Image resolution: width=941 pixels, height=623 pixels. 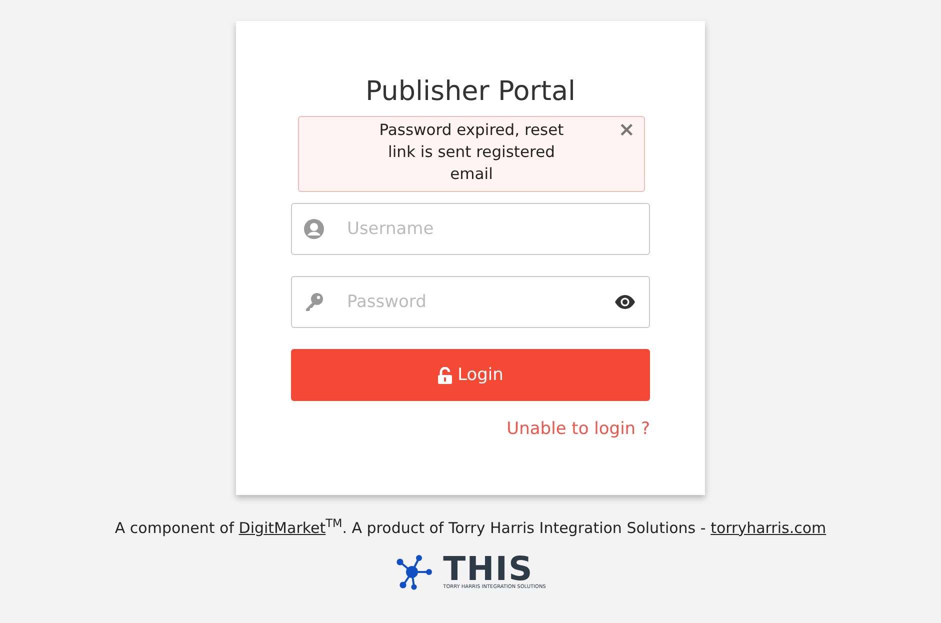 What do you see at coordinates (578, 429) in the screenshot?
I see `help-link: Unable to login ?` at bounding box center [578, 429].